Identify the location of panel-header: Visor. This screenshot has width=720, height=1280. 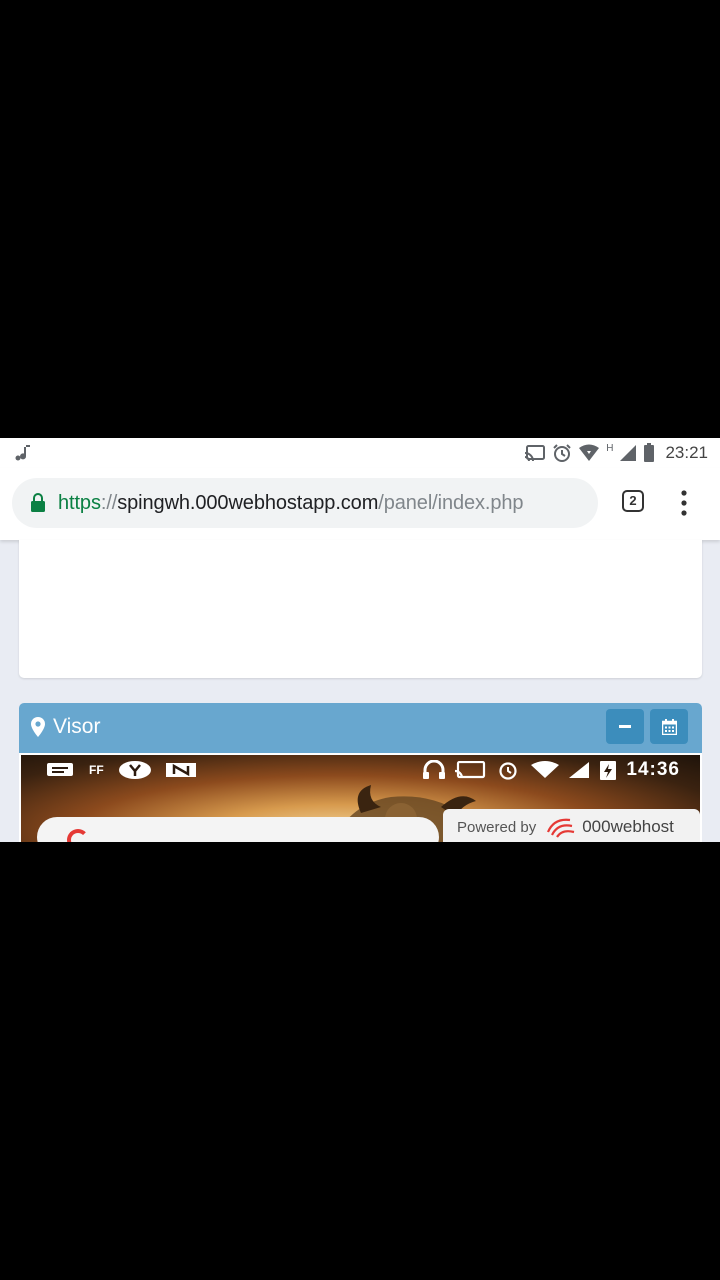
(360, 728).